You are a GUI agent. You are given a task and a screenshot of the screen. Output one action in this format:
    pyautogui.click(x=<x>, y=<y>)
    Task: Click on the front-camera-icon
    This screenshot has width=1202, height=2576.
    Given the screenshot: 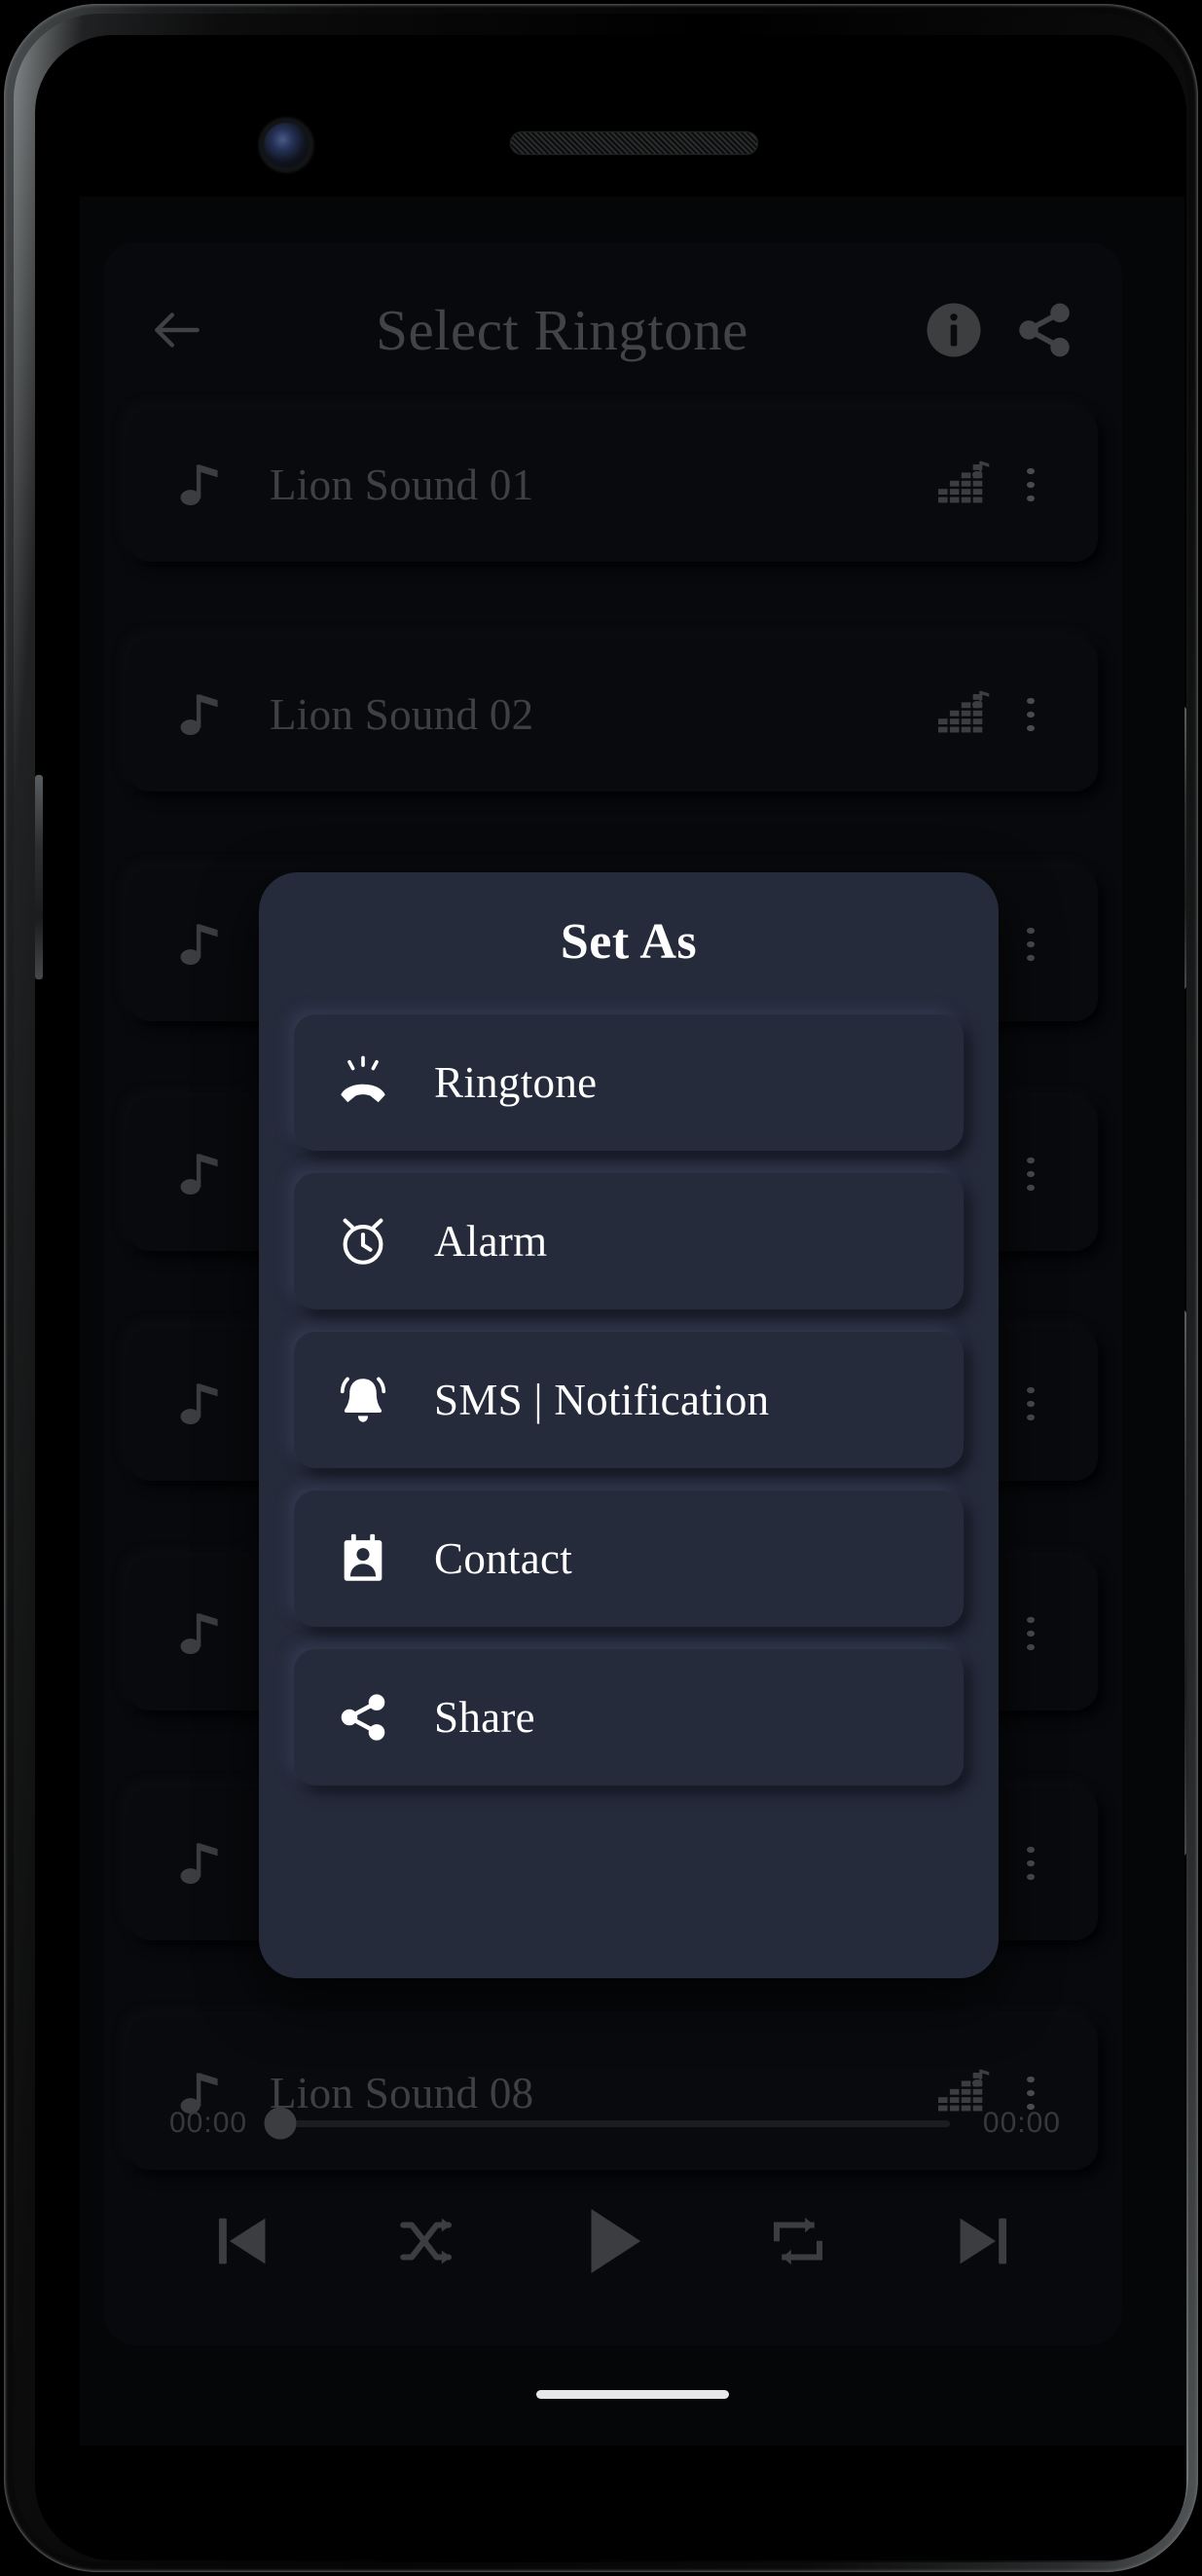 What is the action you would take?
    pyautogui.click(x=286, y=145)
    